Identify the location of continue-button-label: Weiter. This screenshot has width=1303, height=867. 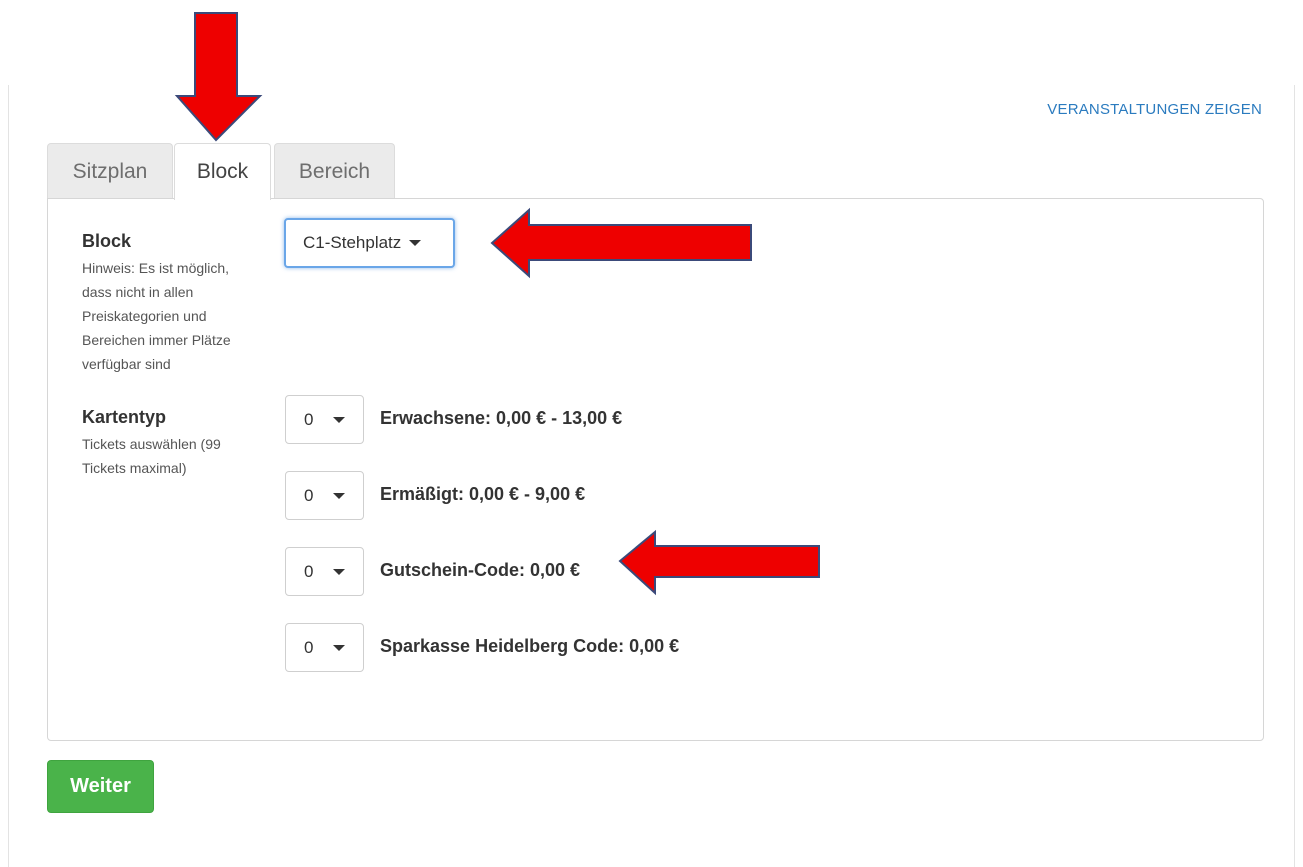
(100, 786).